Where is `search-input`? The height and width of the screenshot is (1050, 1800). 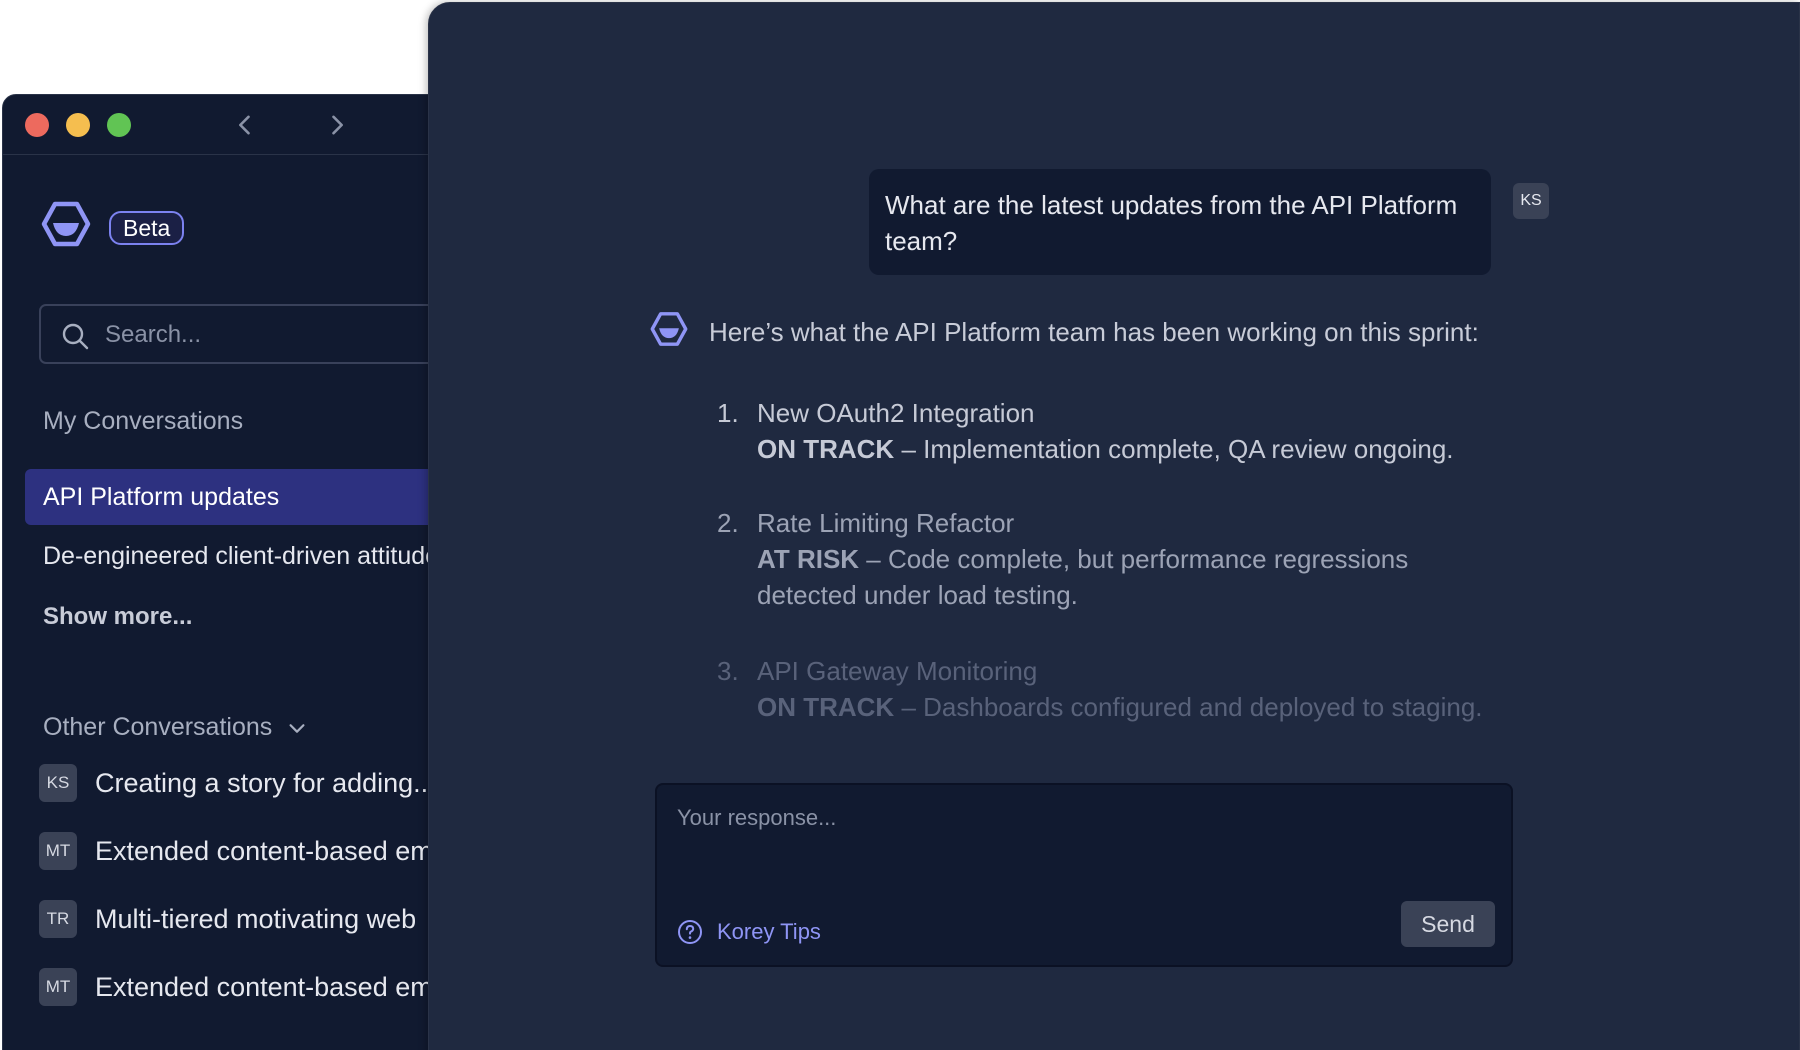 search-input is located at coordinates (285, 335).